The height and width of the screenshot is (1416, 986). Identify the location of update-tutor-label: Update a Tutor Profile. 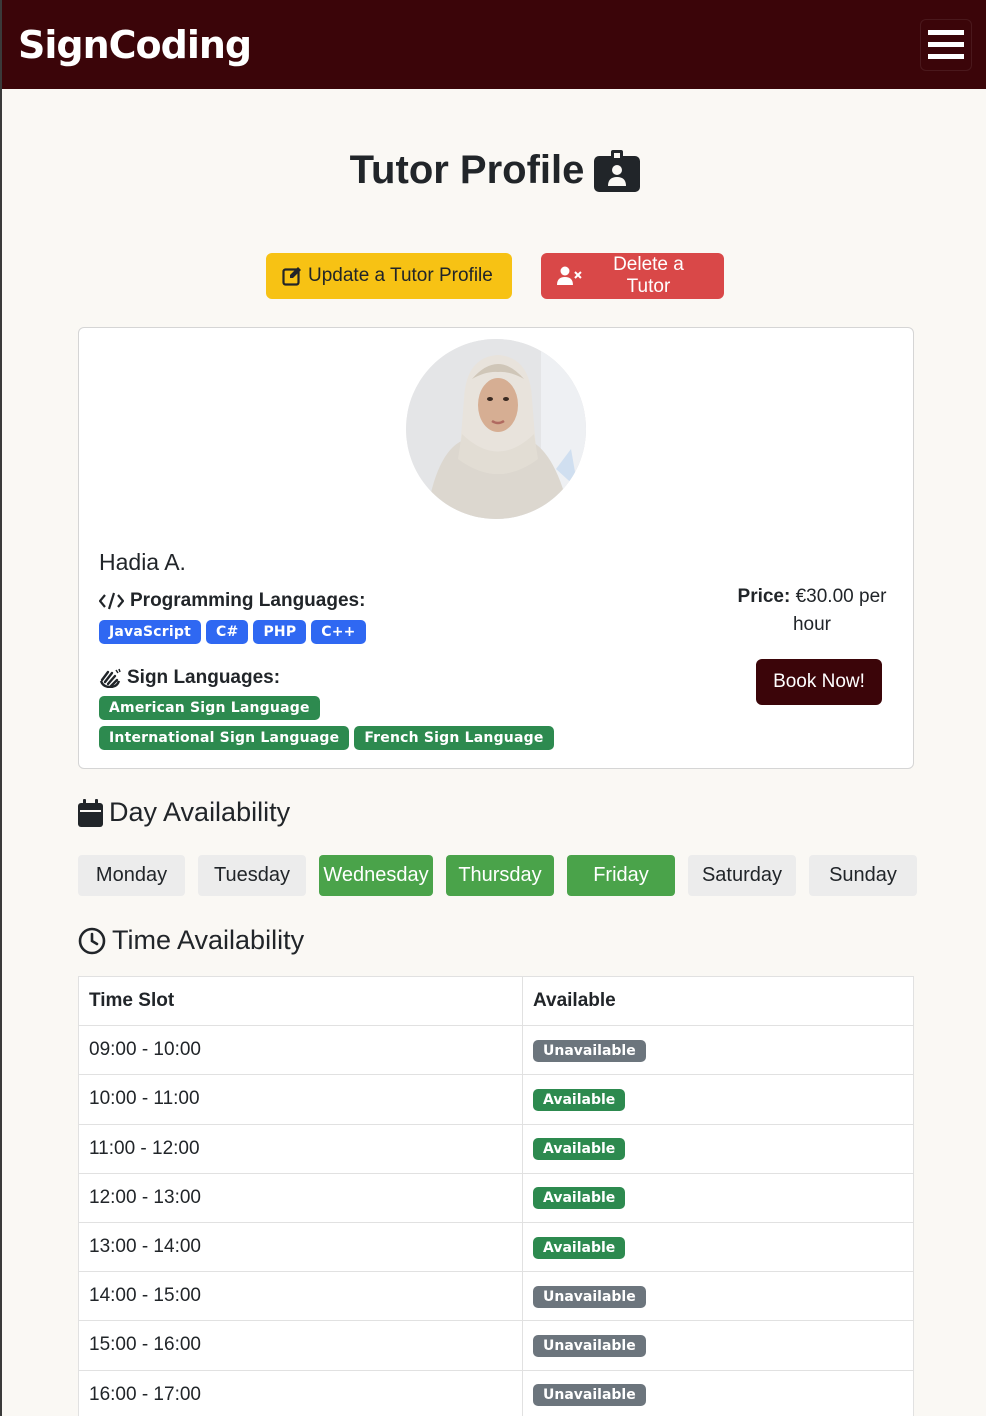
(400, 275).